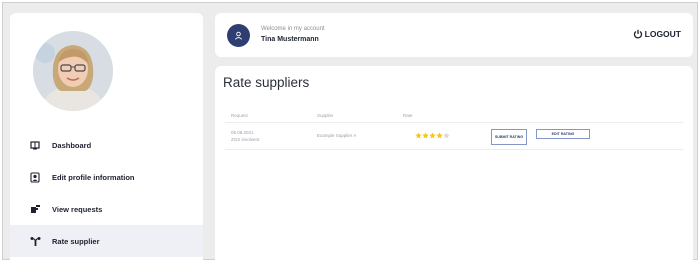  What do you see at coordinates (73, 71) in the screenshot?
I see `avatar` at bounding box center [73, 71].